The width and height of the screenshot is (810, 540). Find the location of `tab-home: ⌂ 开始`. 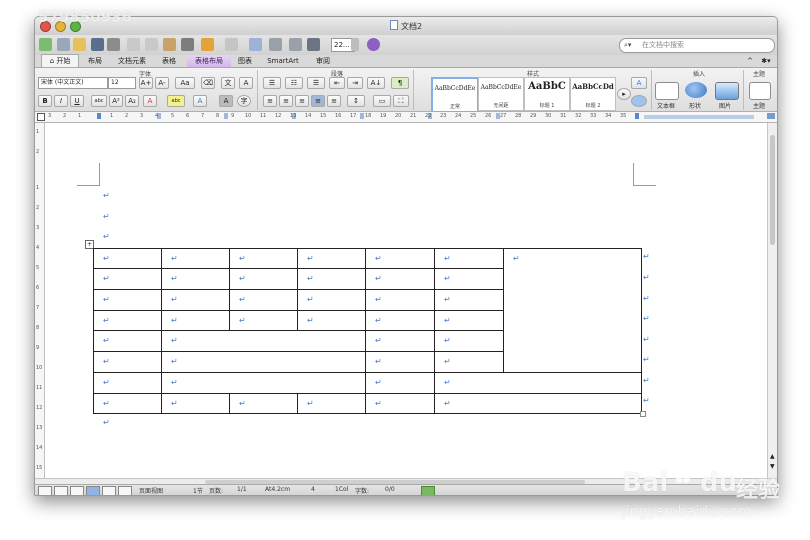

tab-home: ⌂ 开始 is located at coordinates (60, 60).